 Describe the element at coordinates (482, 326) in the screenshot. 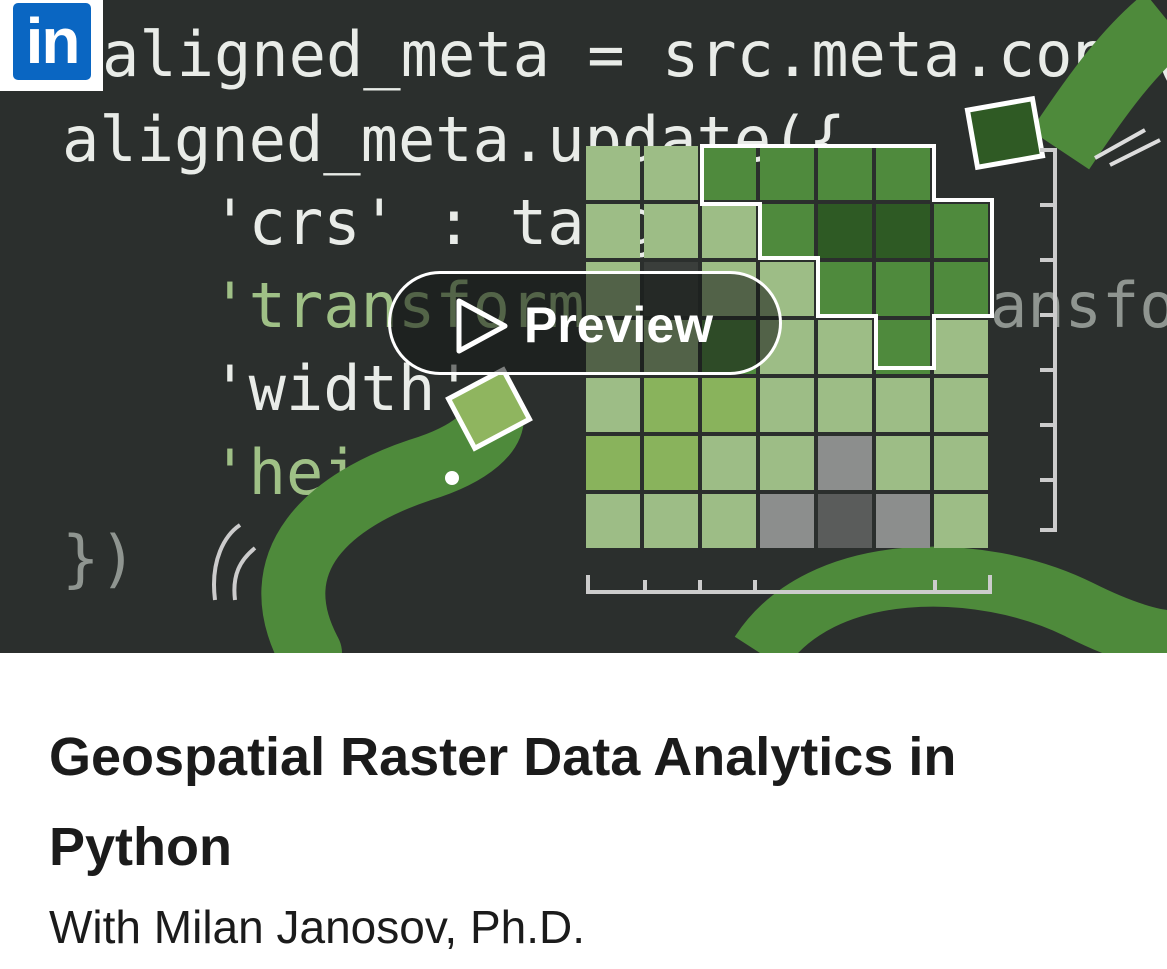

I see `play-icon` at that location.